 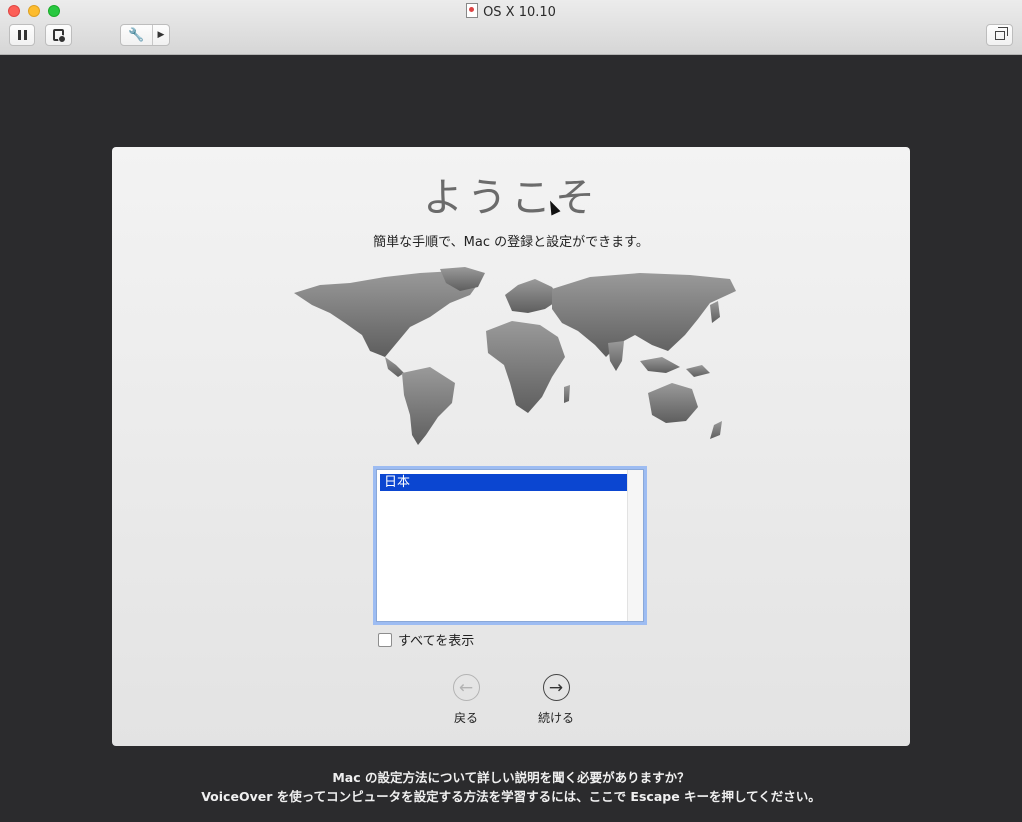 I want to click on restore-window-icon, so click(x=1001, y=33).